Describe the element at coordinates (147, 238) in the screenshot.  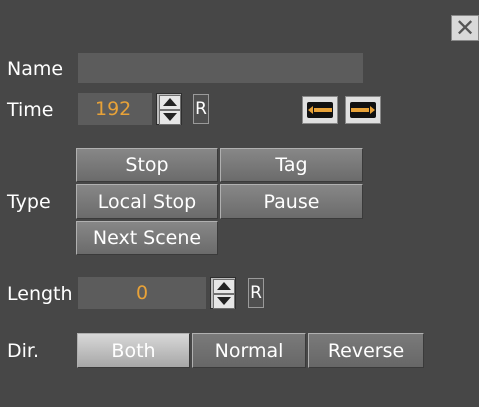
I see `type-next-scene-button: Next Scene` at that location.